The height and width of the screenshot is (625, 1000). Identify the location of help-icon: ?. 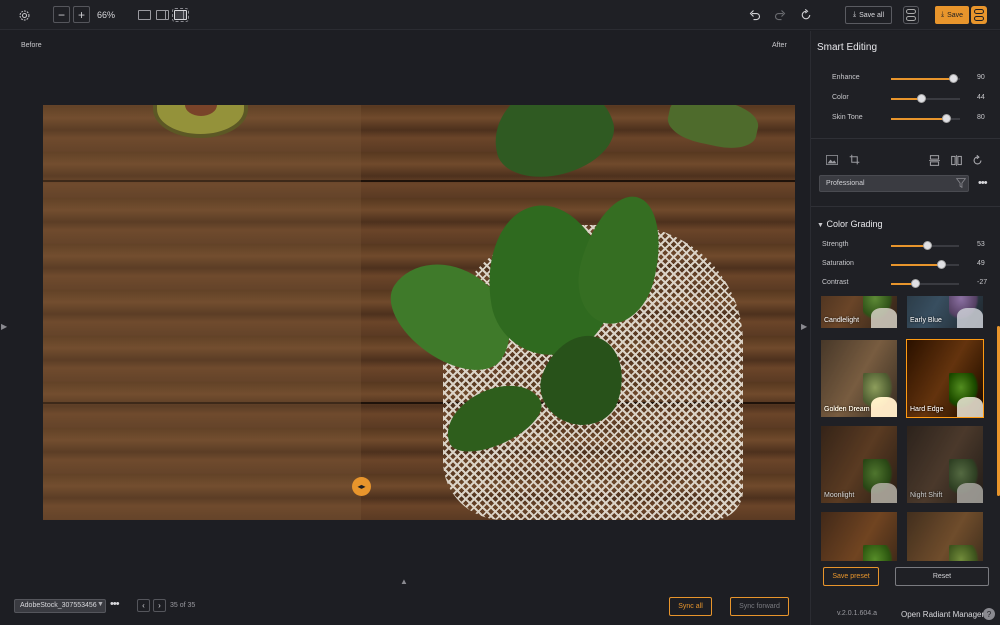
(989, 614).